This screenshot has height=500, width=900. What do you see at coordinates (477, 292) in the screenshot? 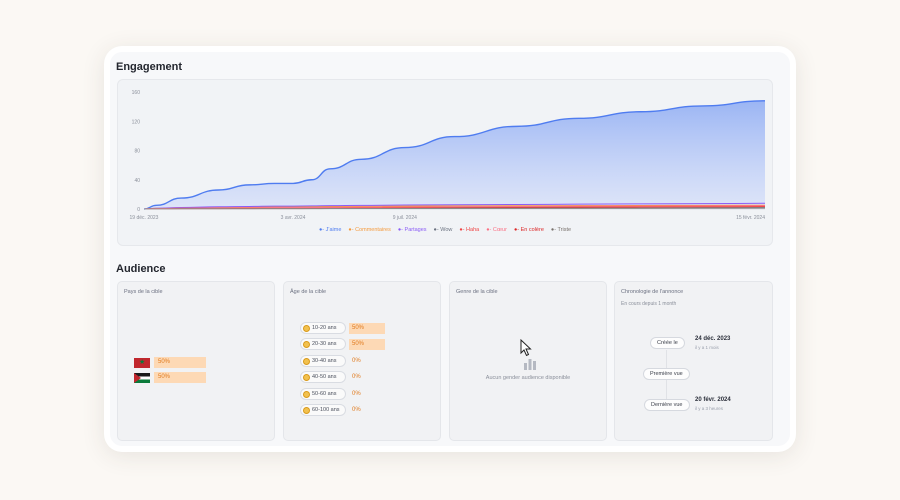
I see `gender-card-title: Genre de la cible` at bounding box center [477, 292].